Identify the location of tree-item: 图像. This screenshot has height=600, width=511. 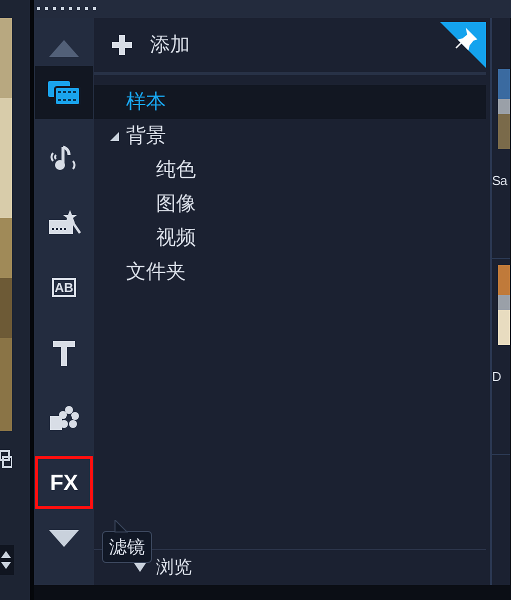
(176, 204).